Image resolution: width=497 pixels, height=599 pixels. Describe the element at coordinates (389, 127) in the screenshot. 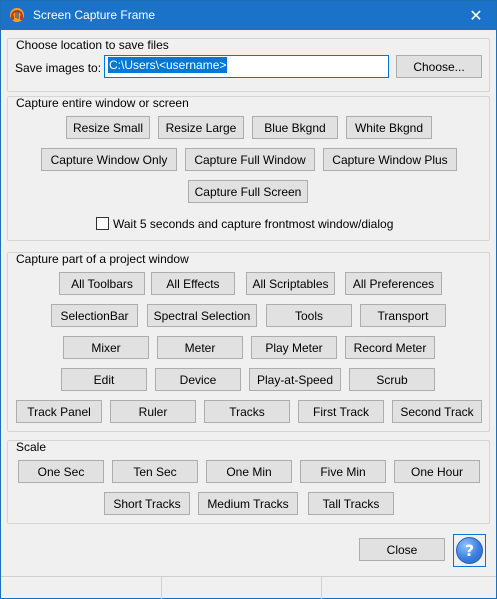

I see `white-background-button: White Bkgnd` at that location.